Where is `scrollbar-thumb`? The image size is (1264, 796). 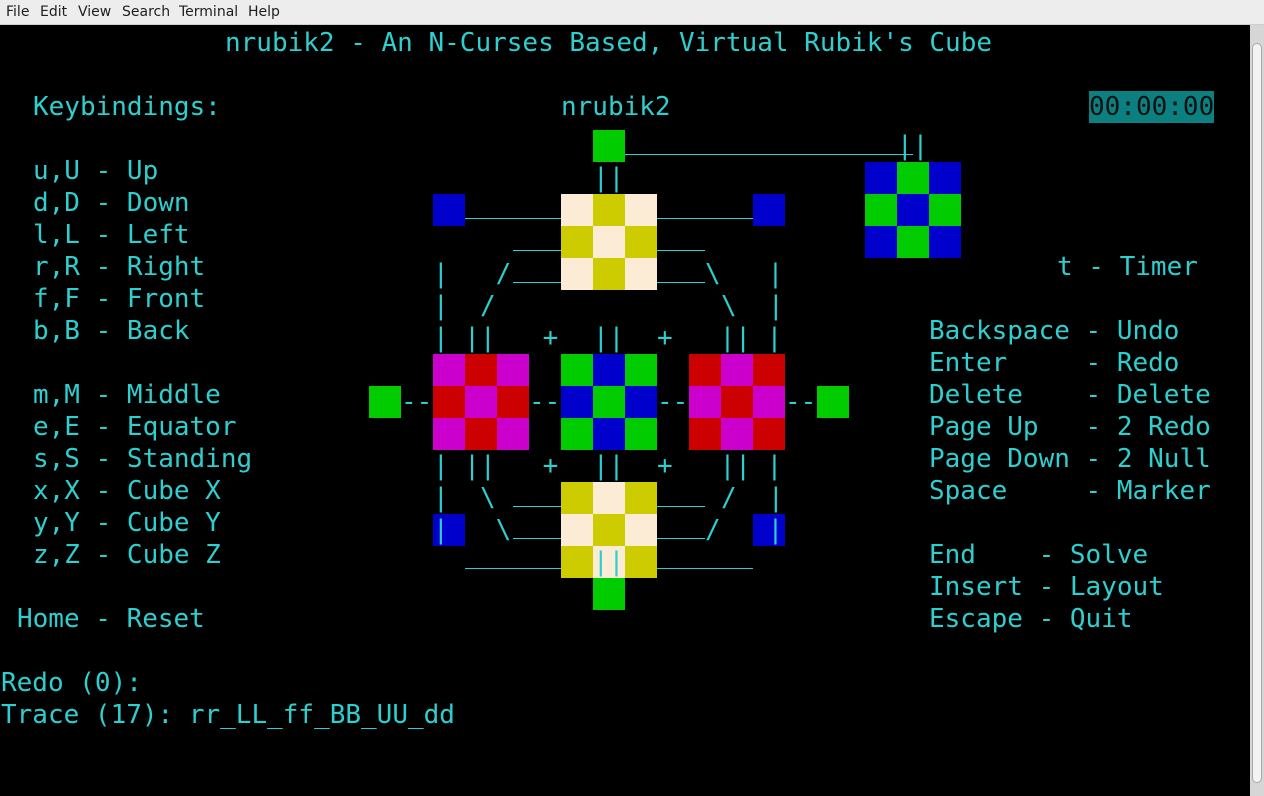
scrollbar-thumb is located at coordinates (1257, 413).